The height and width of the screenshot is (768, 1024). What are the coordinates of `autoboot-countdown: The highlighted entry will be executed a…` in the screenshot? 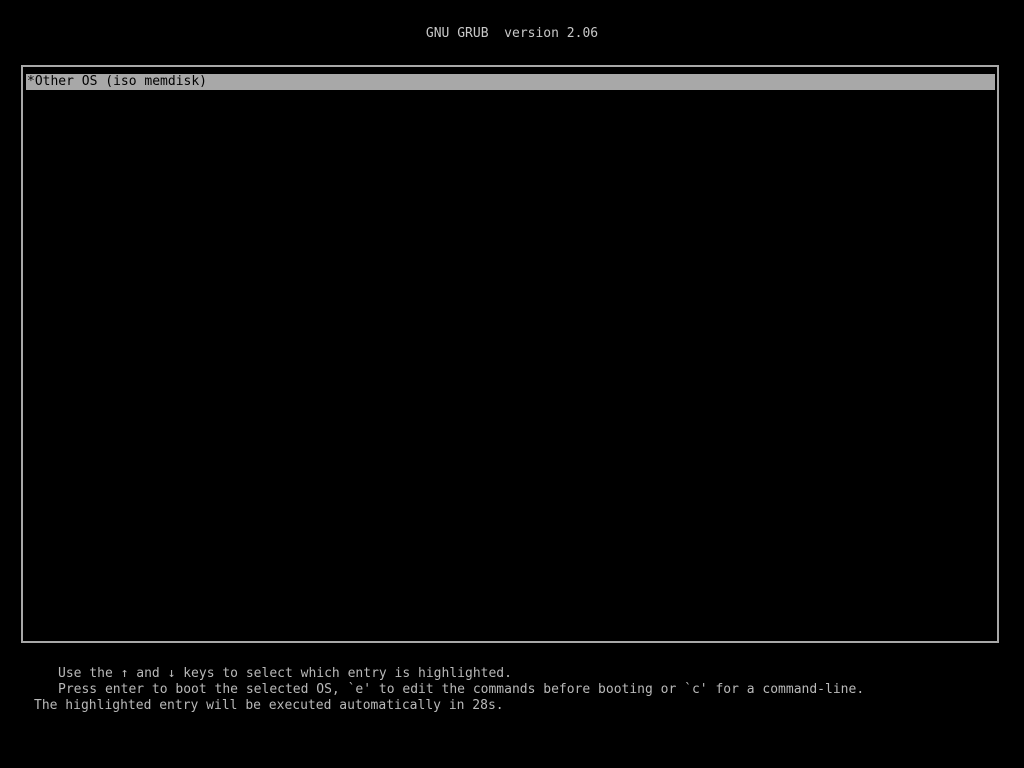 It's located at (269, 705).